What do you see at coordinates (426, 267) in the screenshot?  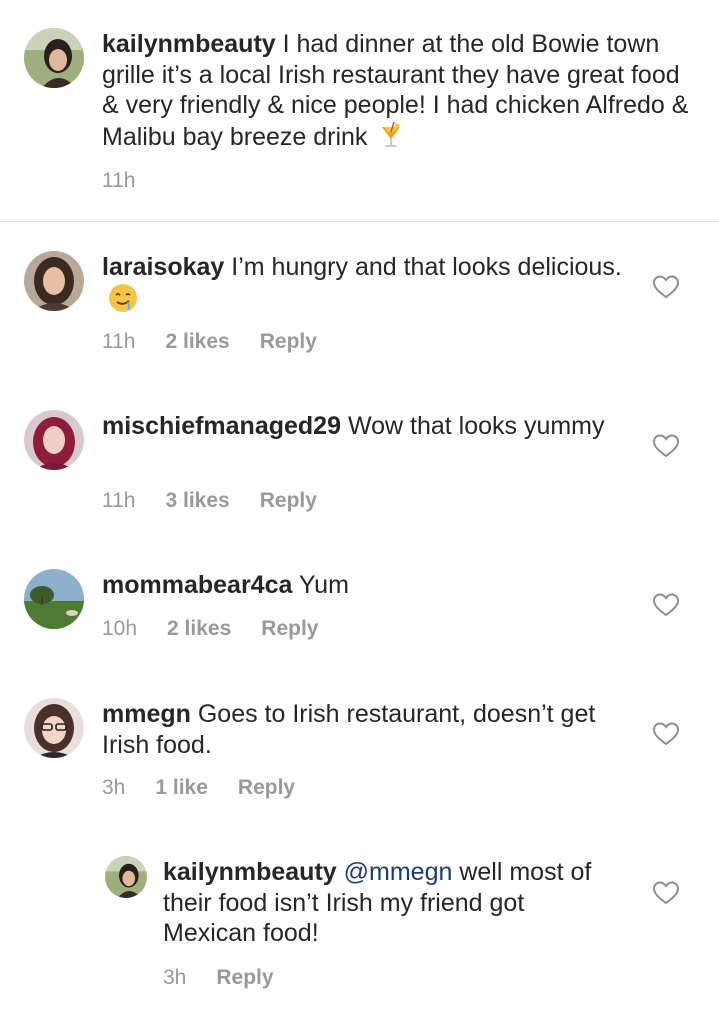 I see `comment-body: I’m hungry and that looks delicious.` at bounding box center [426, 267].